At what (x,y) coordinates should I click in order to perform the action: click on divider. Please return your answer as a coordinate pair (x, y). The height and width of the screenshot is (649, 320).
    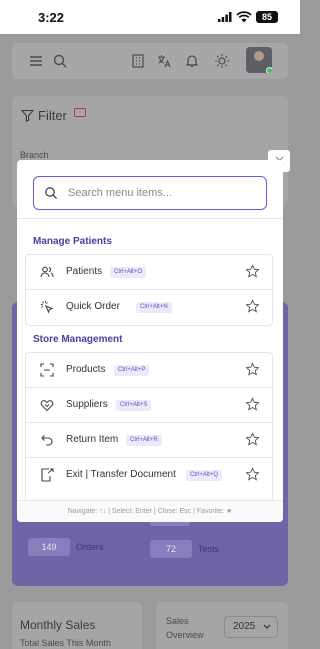
    Looking at the image, I should click on (150, 218).